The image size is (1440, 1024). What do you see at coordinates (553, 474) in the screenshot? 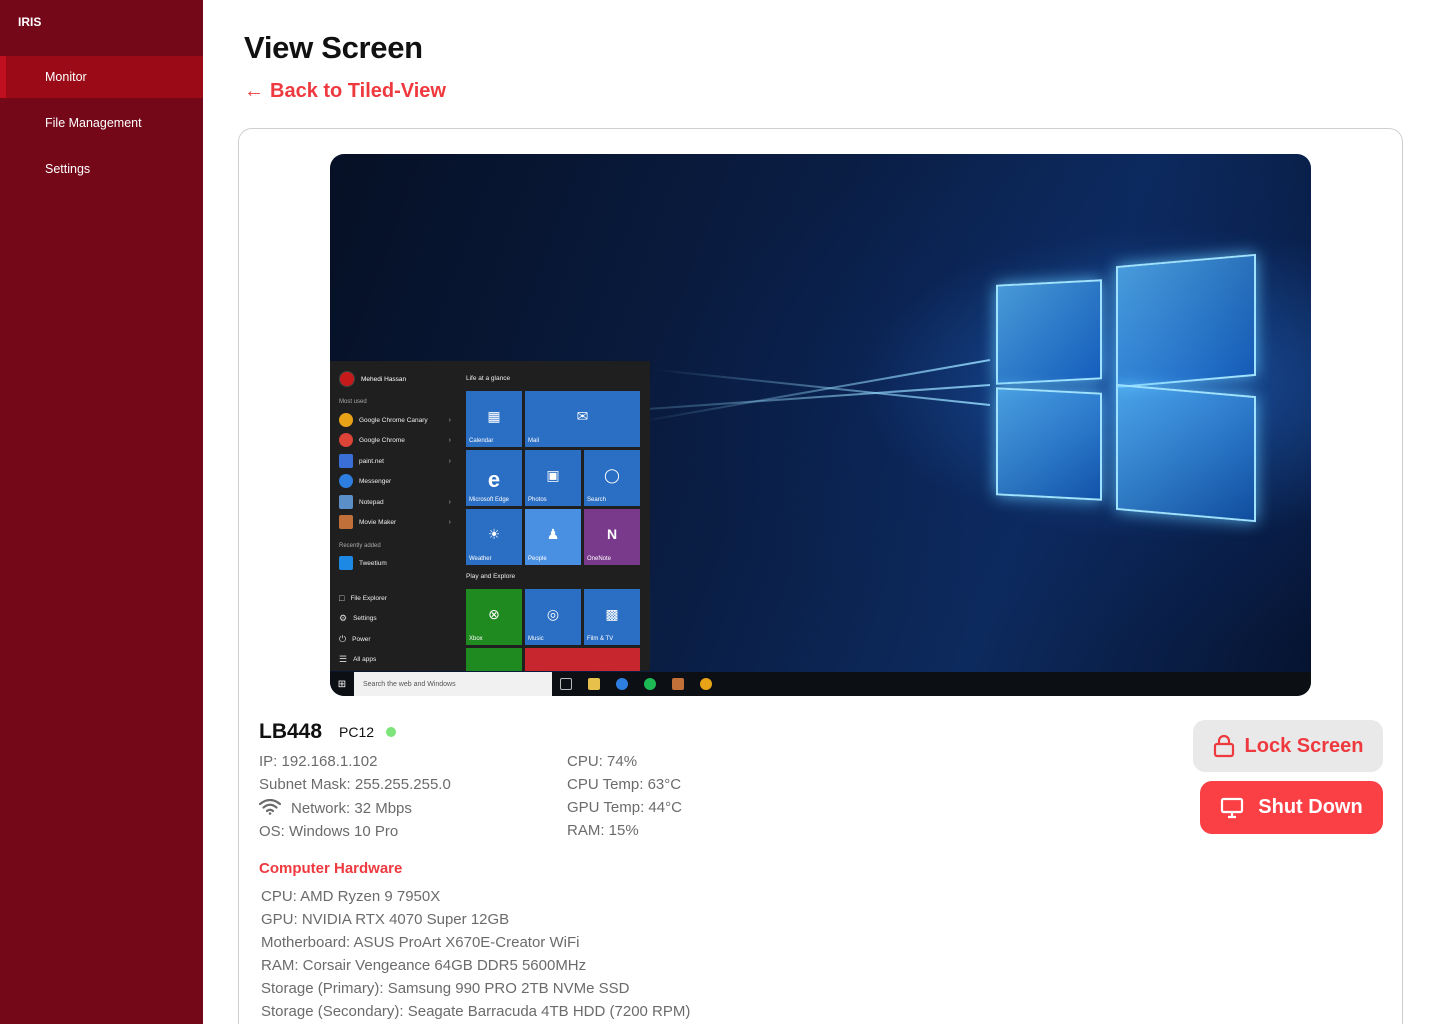
I see `photos-icon: ▣` at bounding box center [553, 474].